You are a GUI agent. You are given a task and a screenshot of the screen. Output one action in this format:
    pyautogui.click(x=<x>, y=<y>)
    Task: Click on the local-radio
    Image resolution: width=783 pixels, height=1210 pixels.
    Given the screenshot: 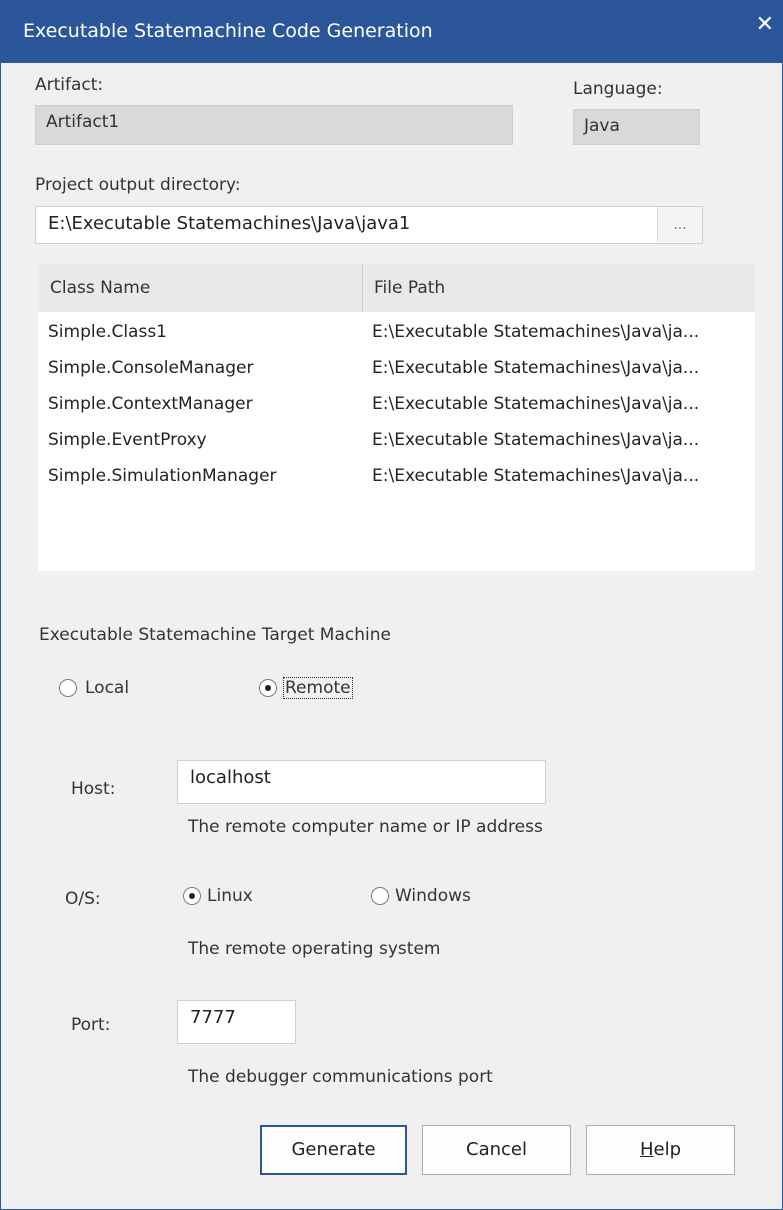 What is the action you would take?
    pyautogui.click(x=68, y=688)
    